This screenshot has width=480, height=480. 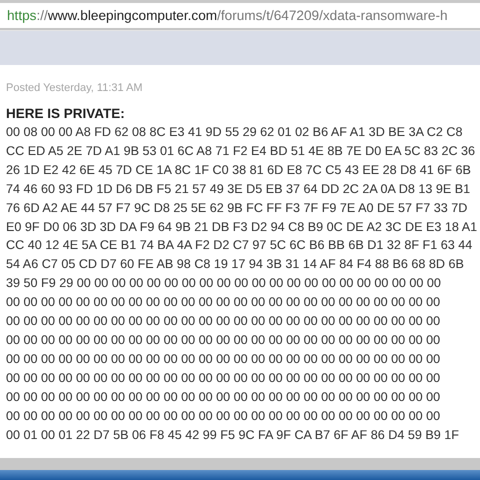 What do you see at coordinates (239, 170) in the screenshot?
I see `hex-line: 26 1D E2 42 6E 45 7D CE 1A 8C 1F C0 38 81 6D E8 7C C5 43 EE 28 D8 41 6F 6B` at bounding box center [239, 170].